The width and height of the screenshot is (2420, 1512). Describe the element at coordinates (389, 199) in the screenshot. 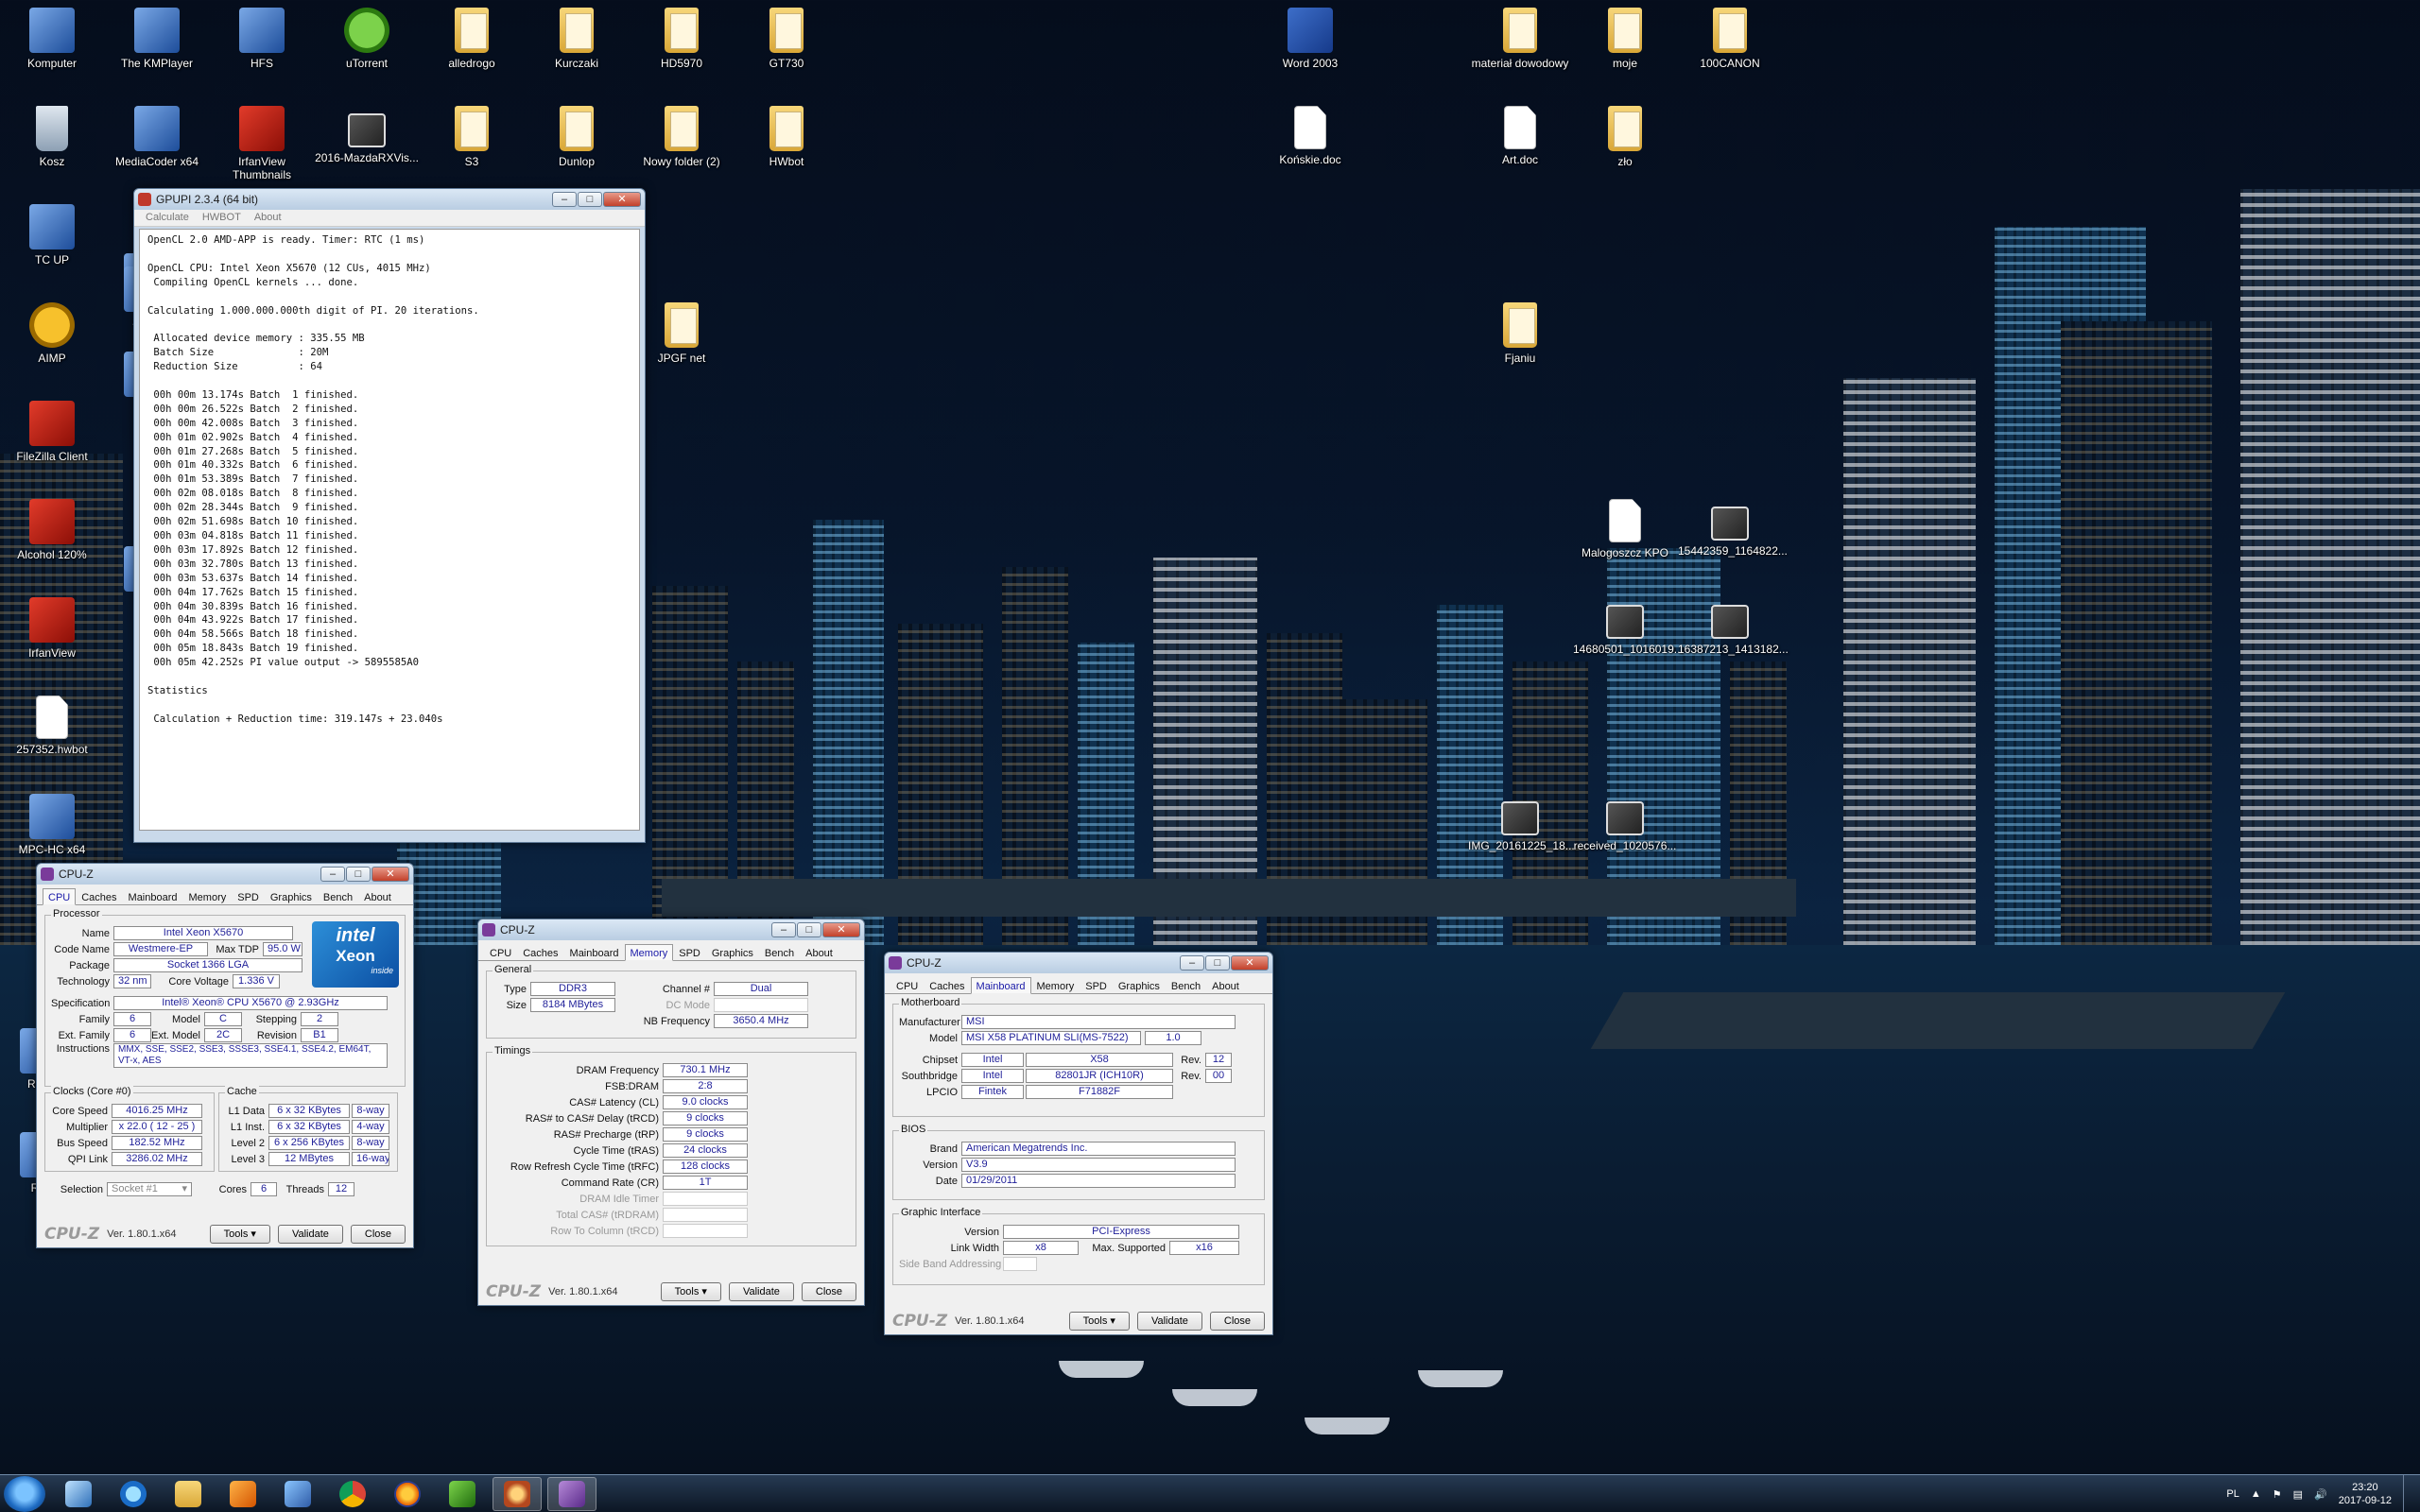

I see `gpupi-titlebar: GPUPI 2.3.4 (64 bit) – □ ✕` at that location.